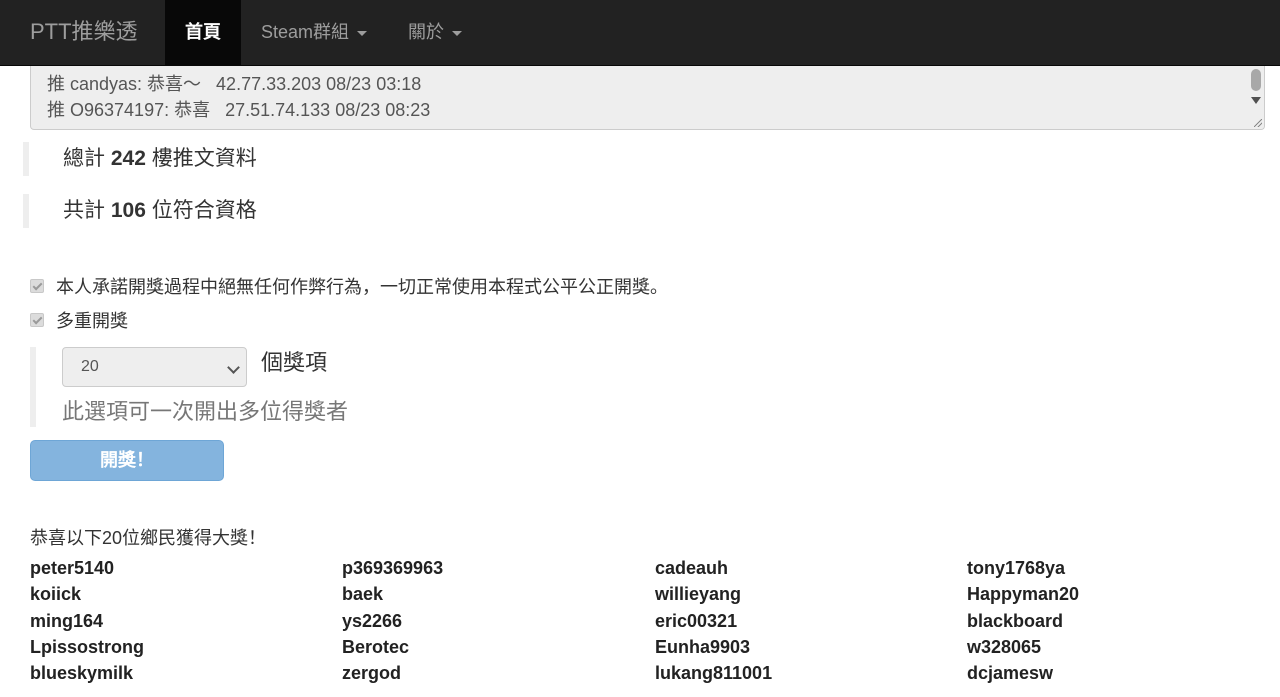  Describe the element at coordinates (393, 568) in the screenshot. I see `winner-name: p369369963` at that location.